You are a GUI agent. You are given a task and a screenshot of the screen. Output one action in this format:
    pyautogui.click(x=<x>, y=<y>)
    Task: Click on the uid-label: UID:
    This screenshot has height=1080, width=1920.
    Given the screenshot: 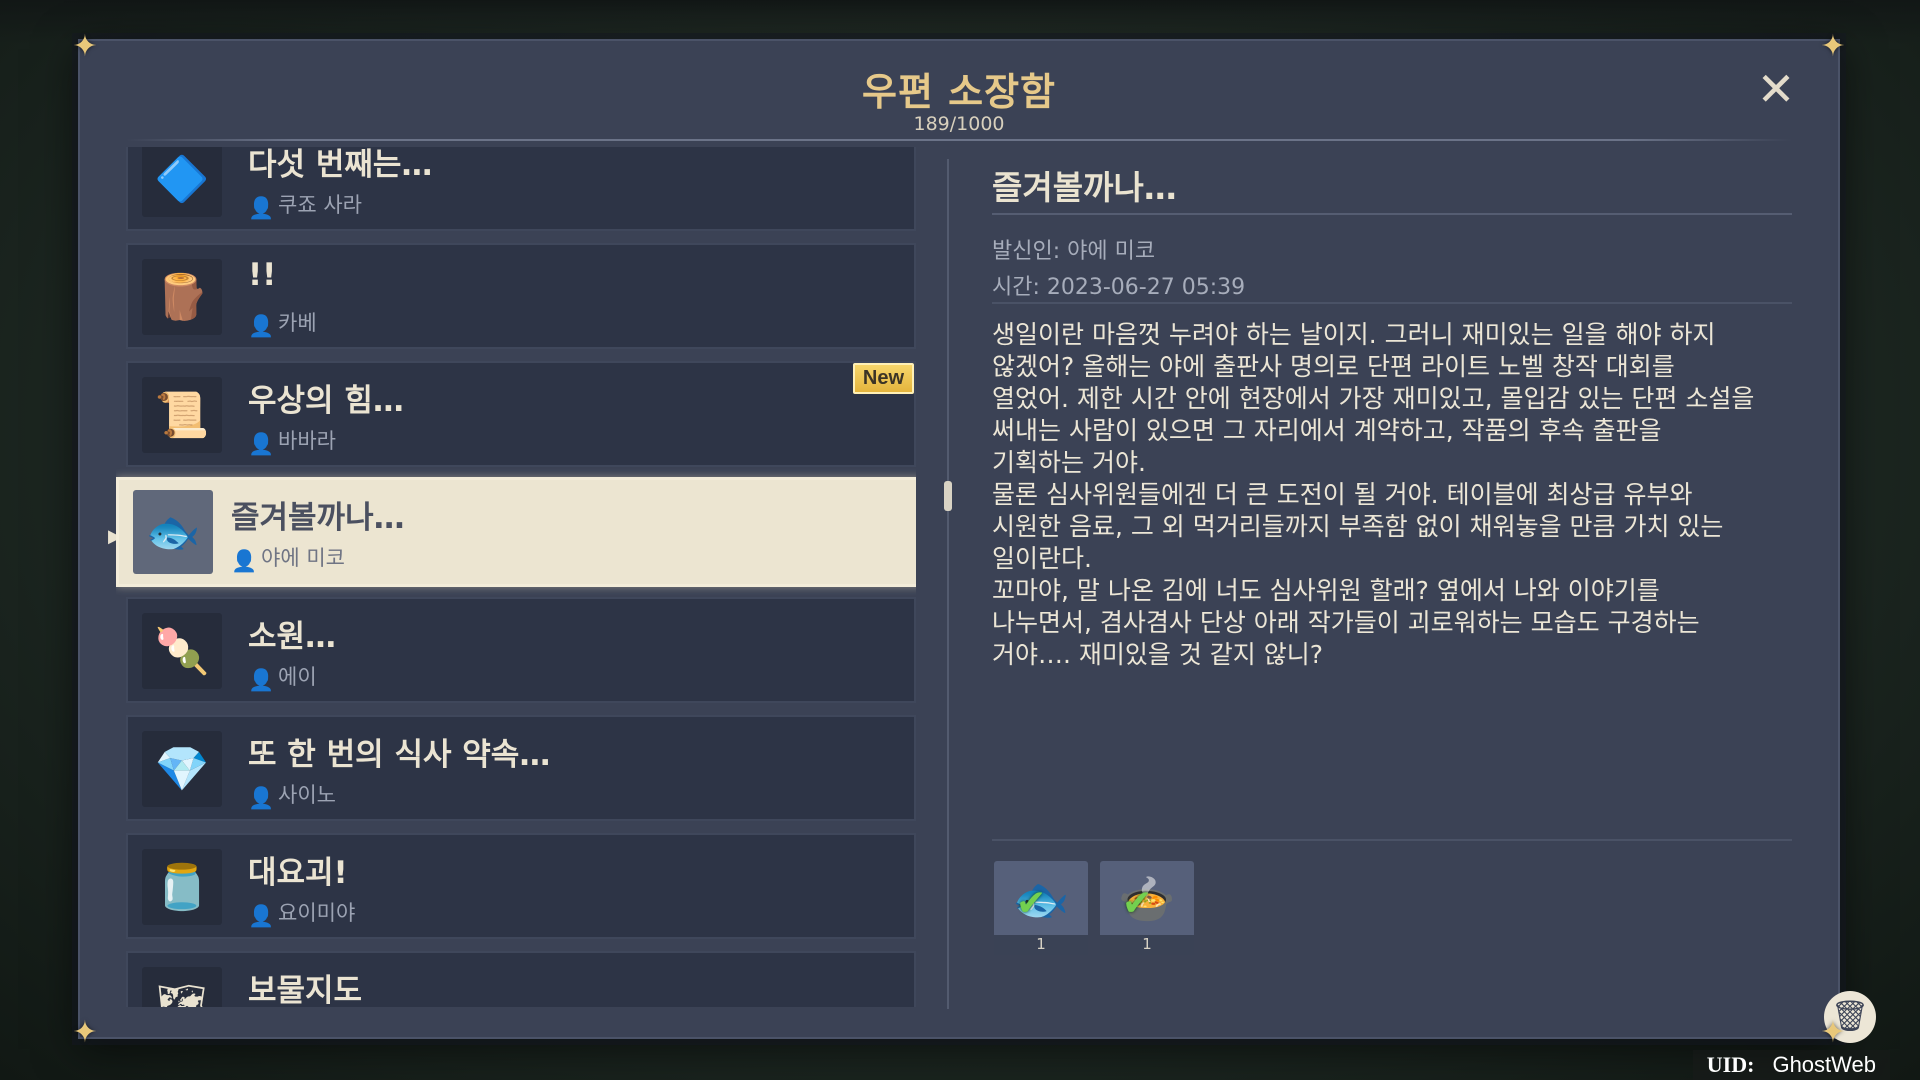 What is the action you would take?
    pyautogui.click(x=1730, y=1064)
    